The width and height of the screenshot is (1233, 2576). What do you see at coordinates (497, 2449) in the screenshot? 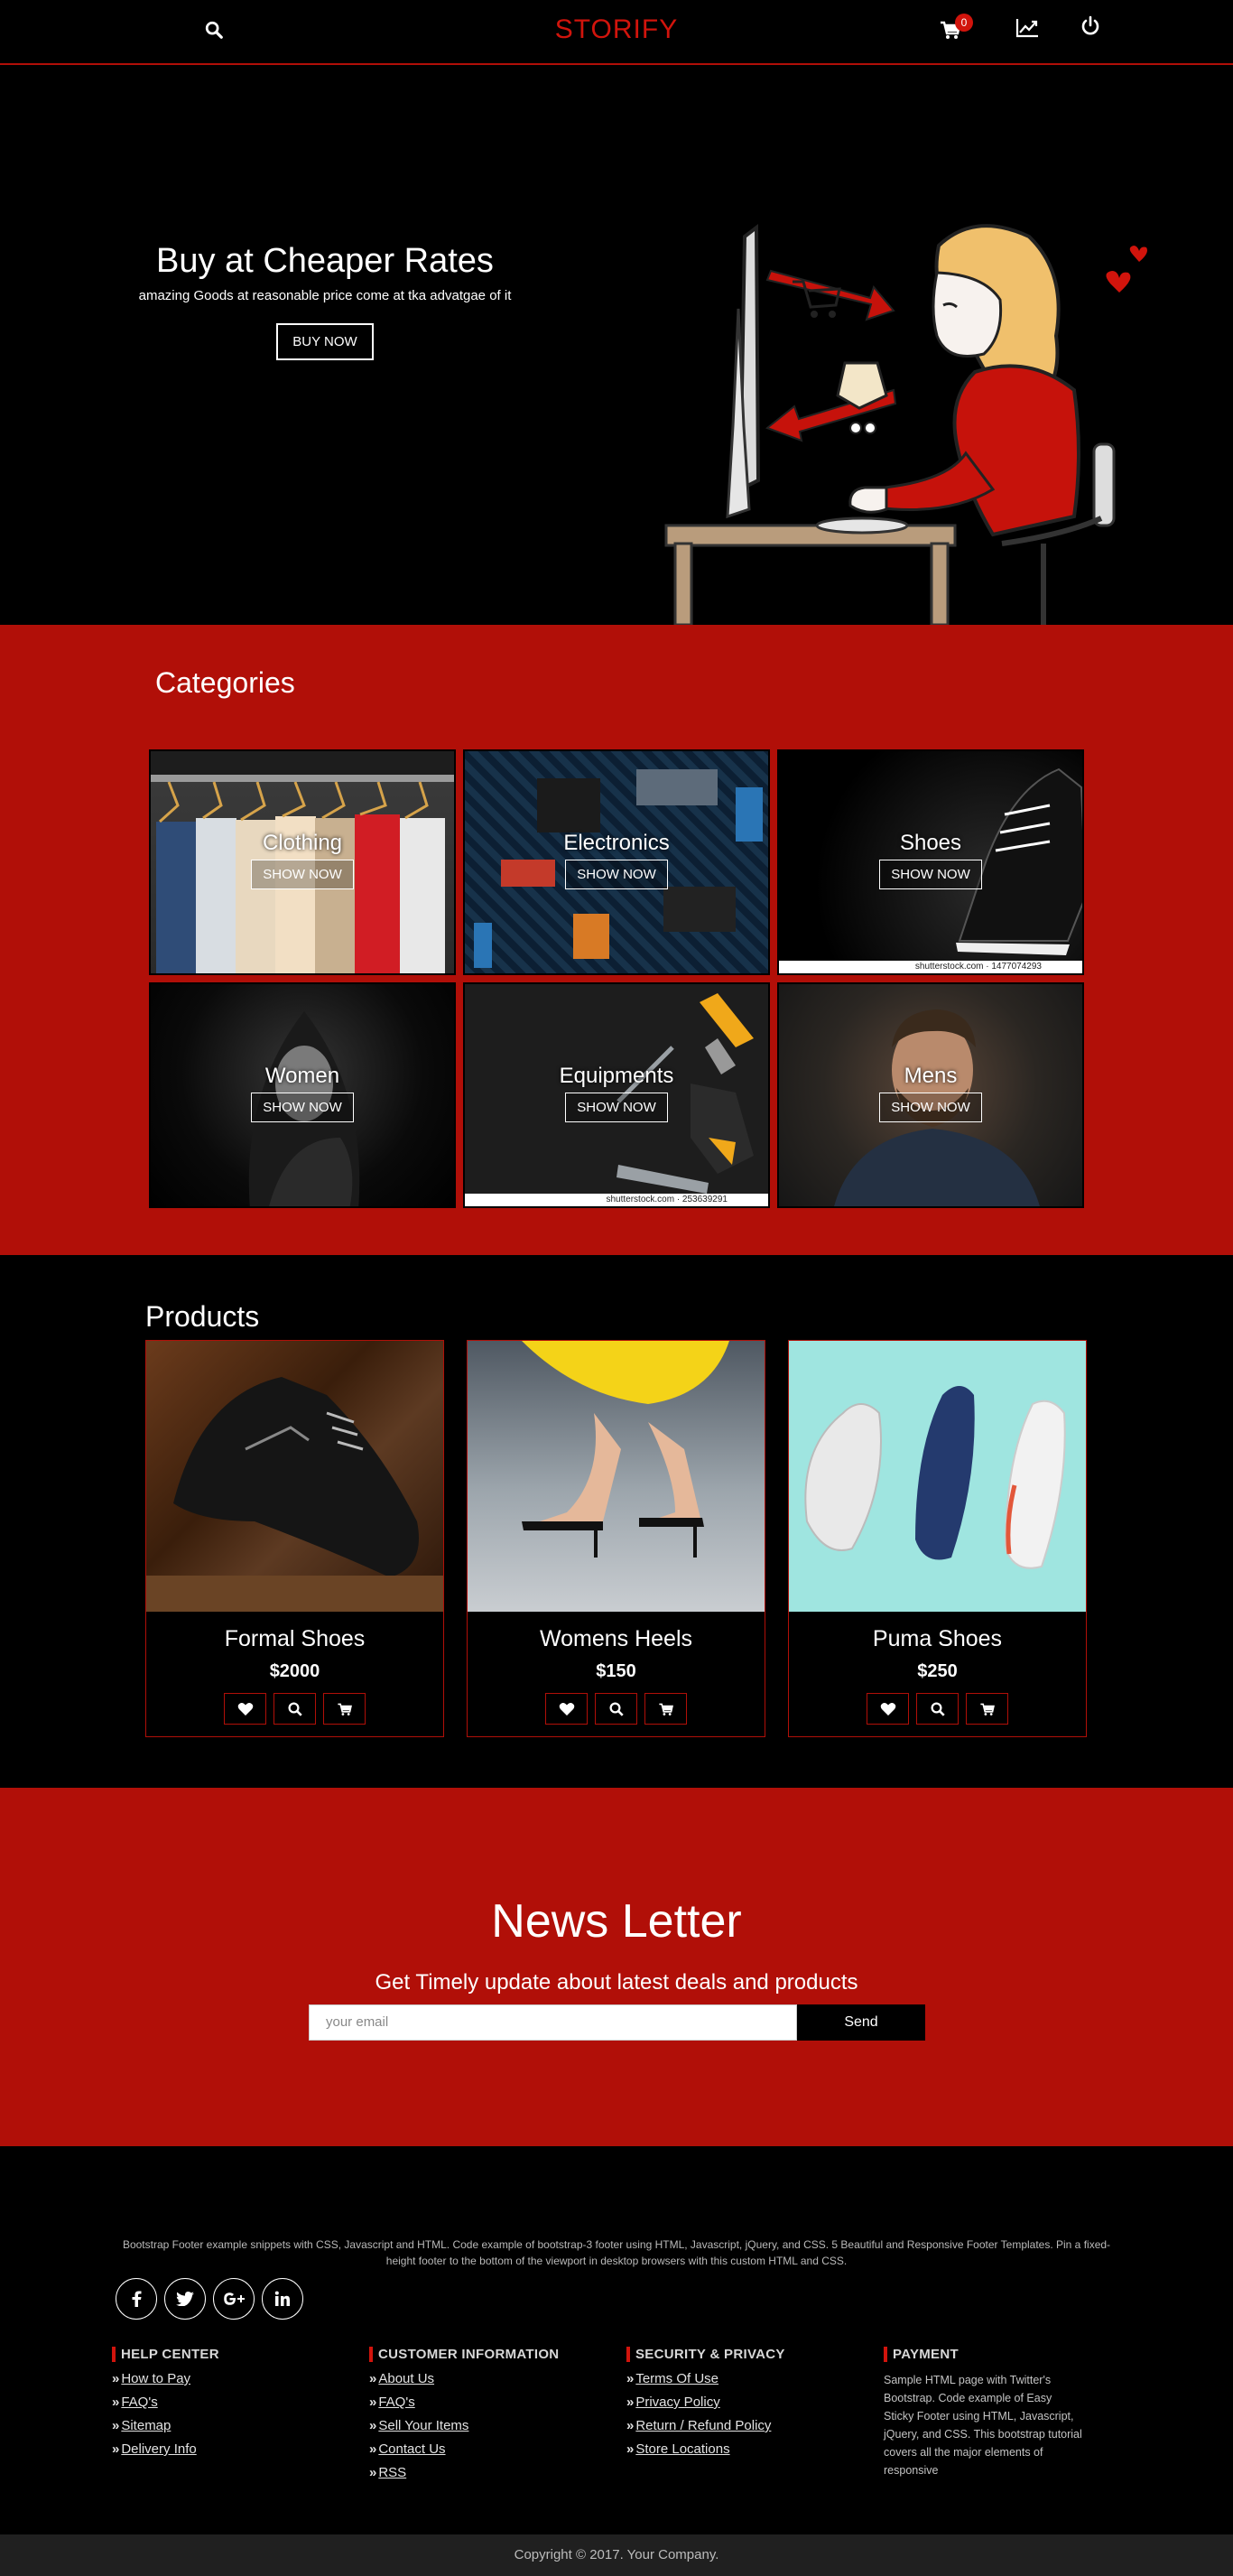
I see `footer-link: » Contact Us` at bounding box center [497, 2449].